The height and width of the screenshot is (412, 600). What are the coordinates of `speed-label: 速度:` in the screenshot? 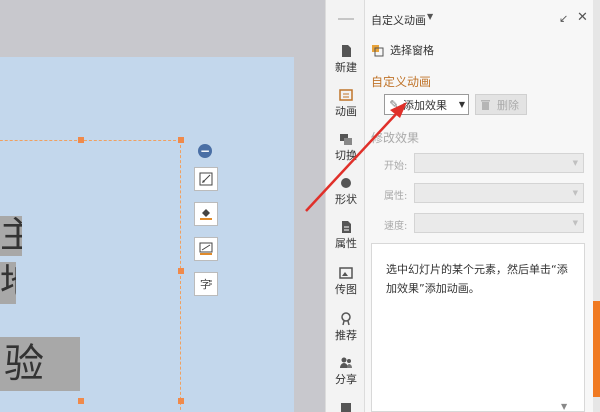 It's located at (396, 226).